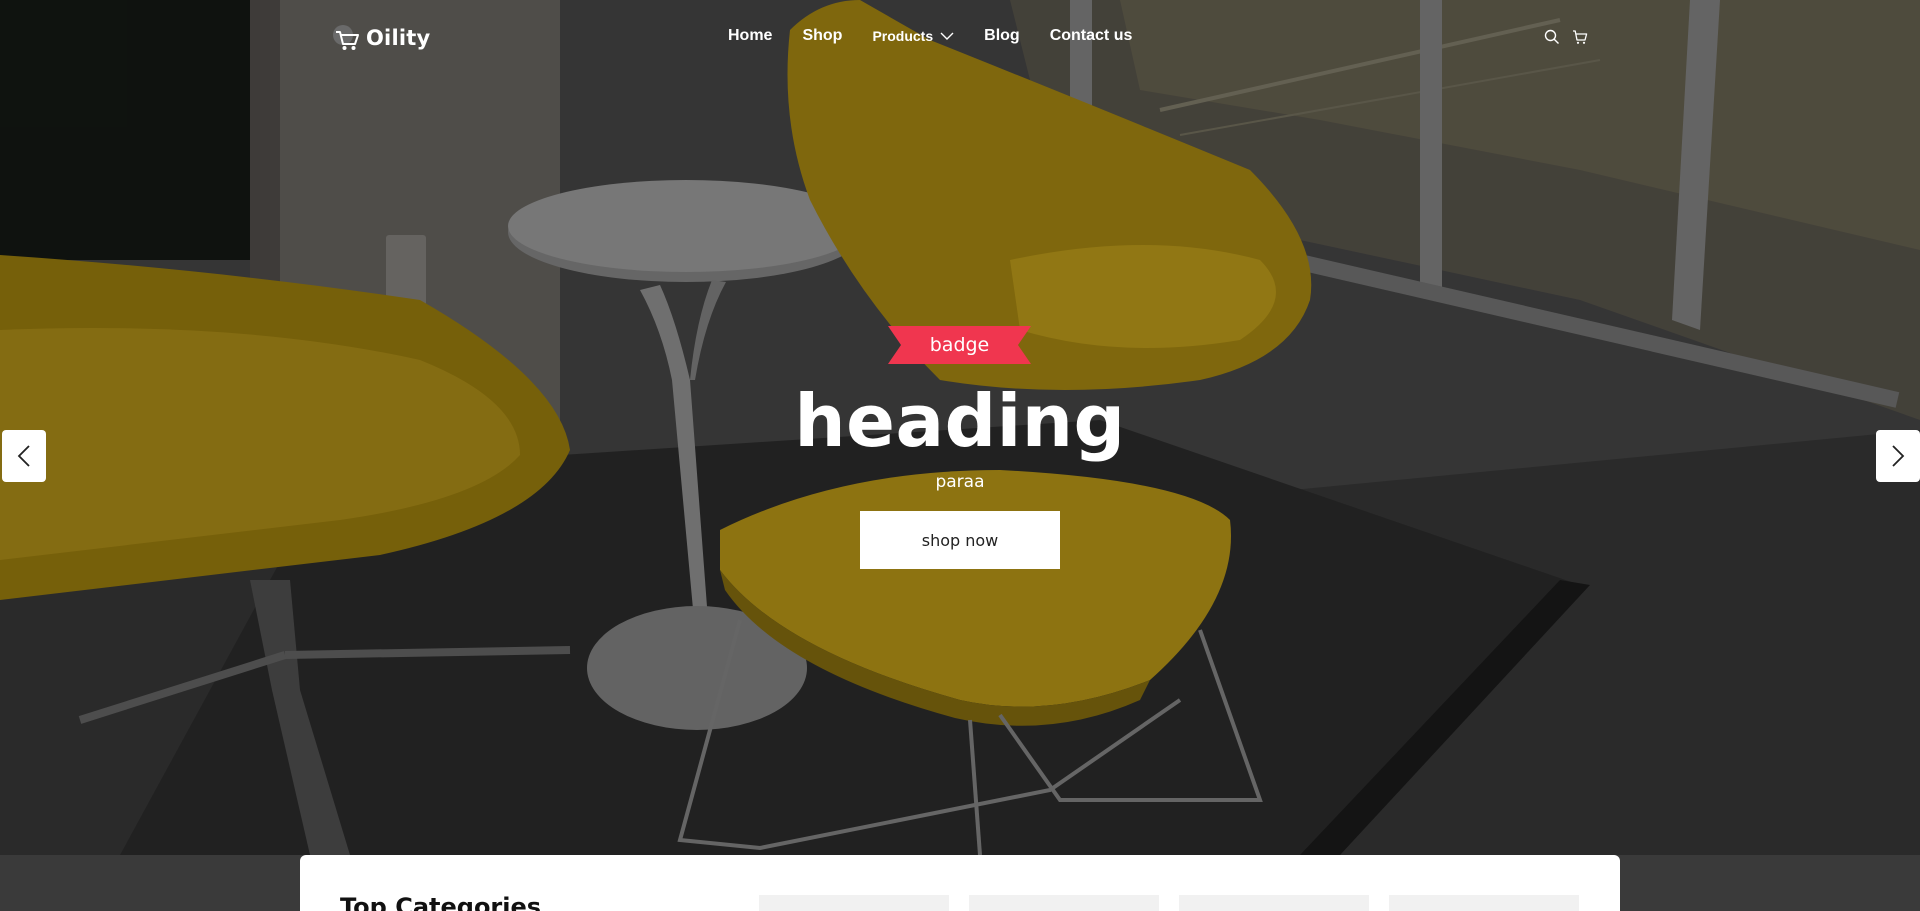 The height and width of the screenshot is (911, 1920). I want to click on nav-link-home: Home, so click(750, 36).